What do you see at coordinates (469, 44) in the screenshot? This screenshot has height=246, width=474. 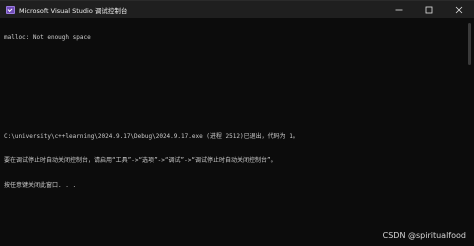 I see `vertical-scrollbar` at bounding box center [469, 44].